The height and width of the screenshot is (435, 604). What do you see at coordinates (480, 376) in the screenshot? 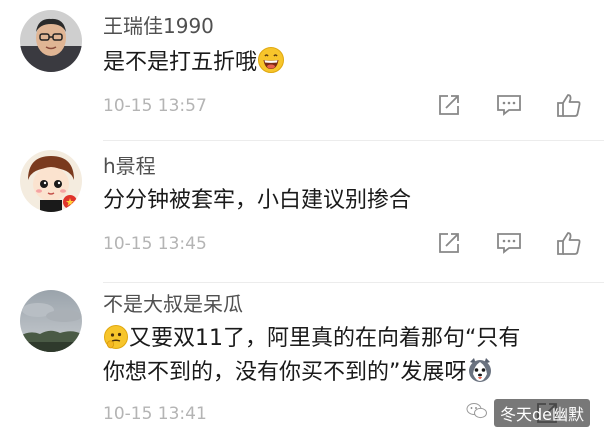
I see `husky-face-icon` at bounding box center [480, 376].